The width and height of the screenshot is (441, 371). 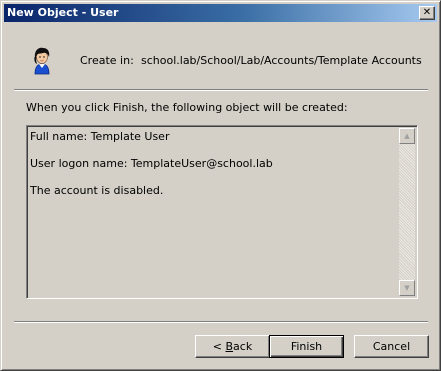 I want to click on close-button: ✕, so click(x=427, y=13).